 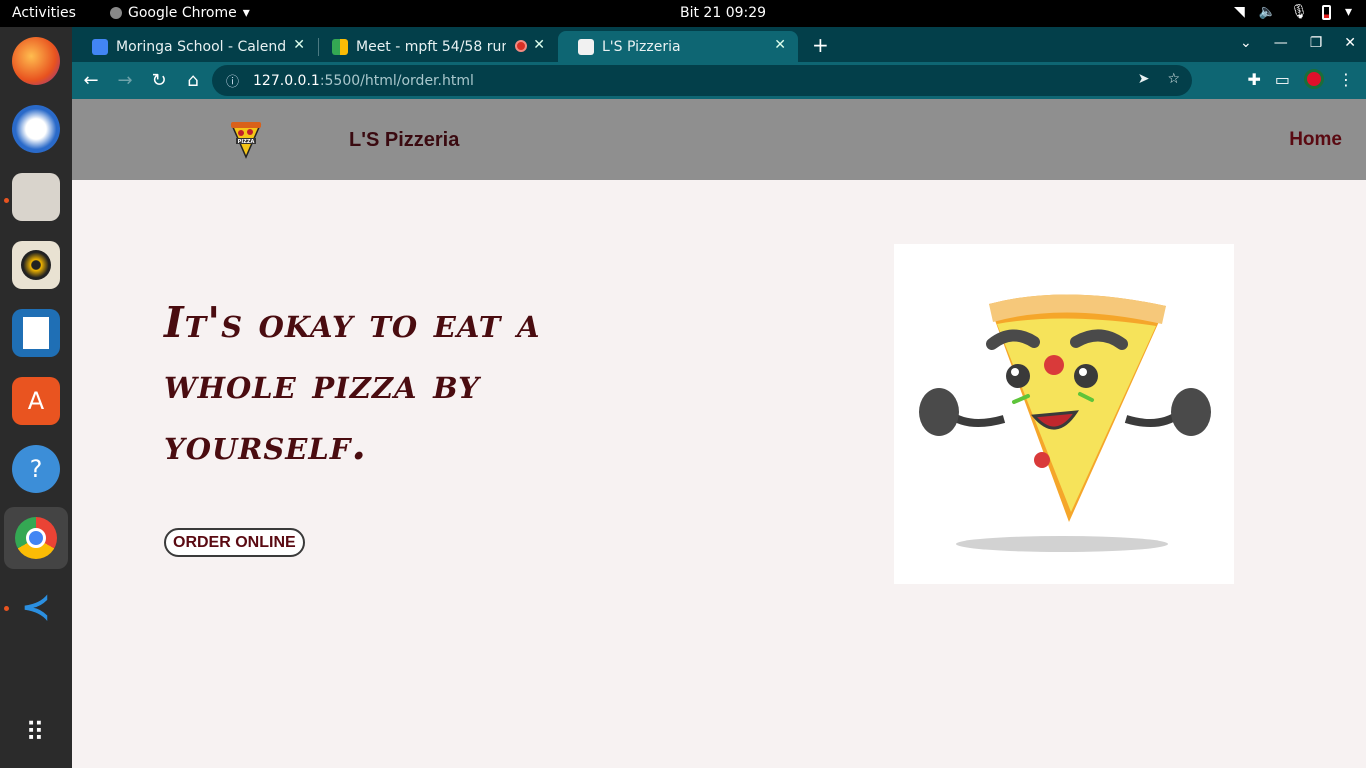 I want to click on extensions-icon: ✚, so click(x=1253, y=79).